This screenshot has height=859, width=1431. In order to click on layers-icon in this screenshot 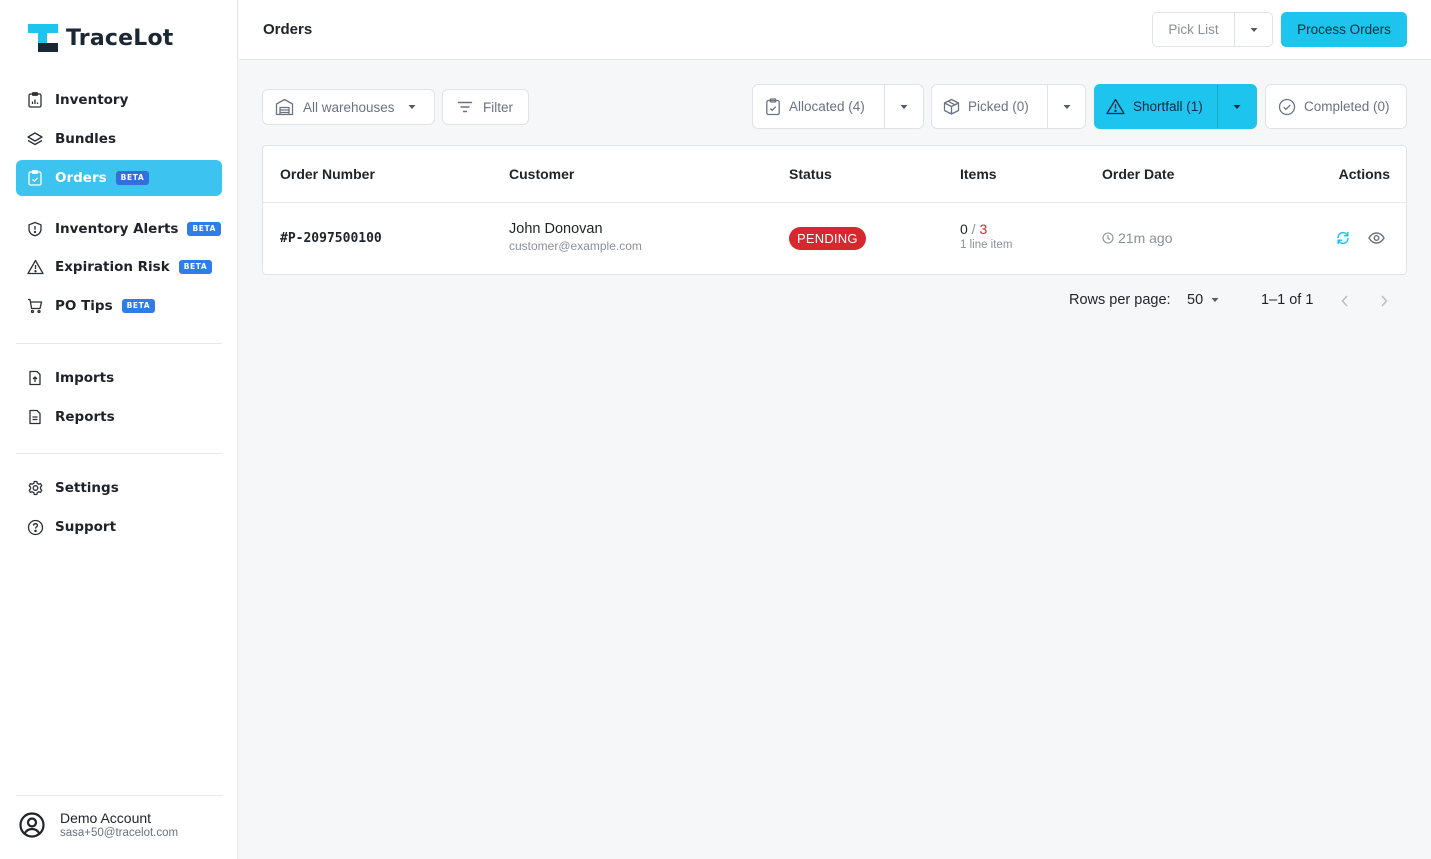, I will do `click(35, 139)`.